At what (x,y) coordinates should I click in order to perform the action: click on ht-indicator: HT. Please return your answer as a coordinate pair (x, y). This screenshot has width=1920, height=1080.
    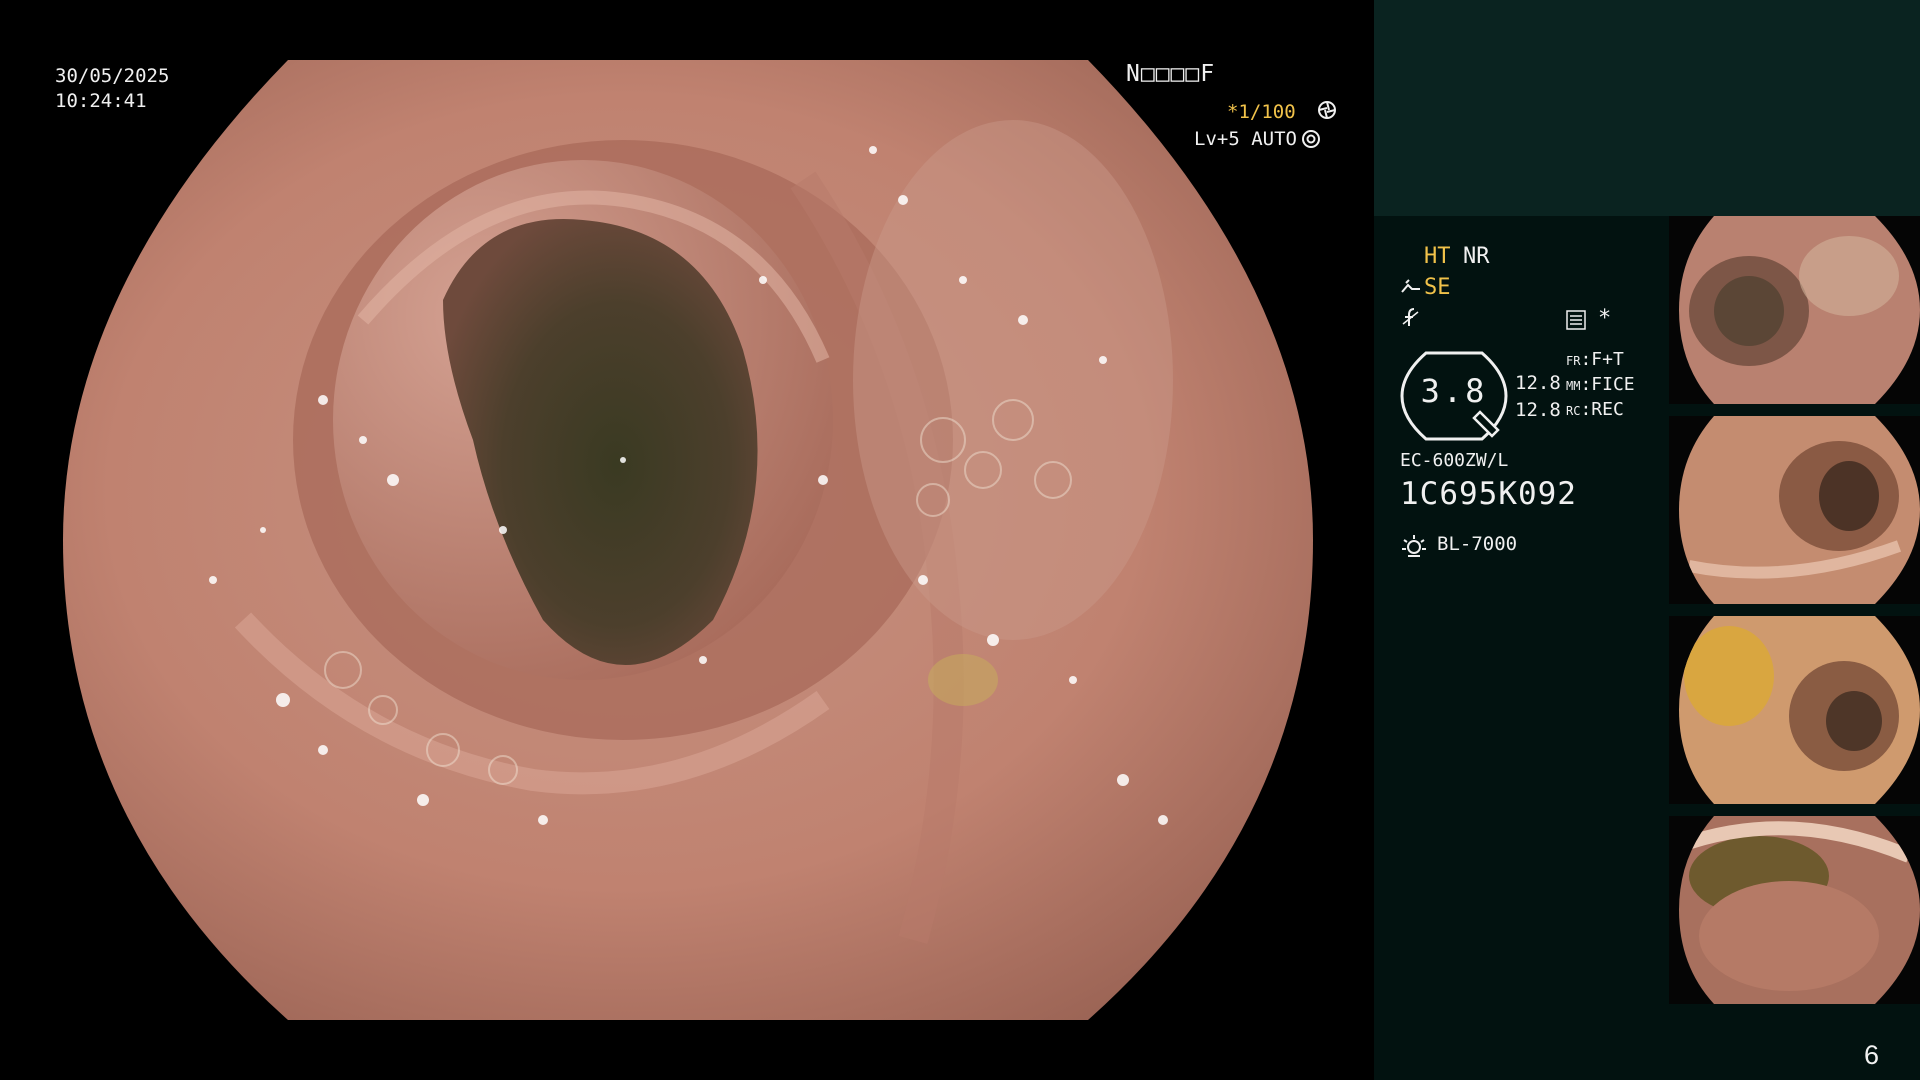
    Looking at the image, I should click on (1437, 256).